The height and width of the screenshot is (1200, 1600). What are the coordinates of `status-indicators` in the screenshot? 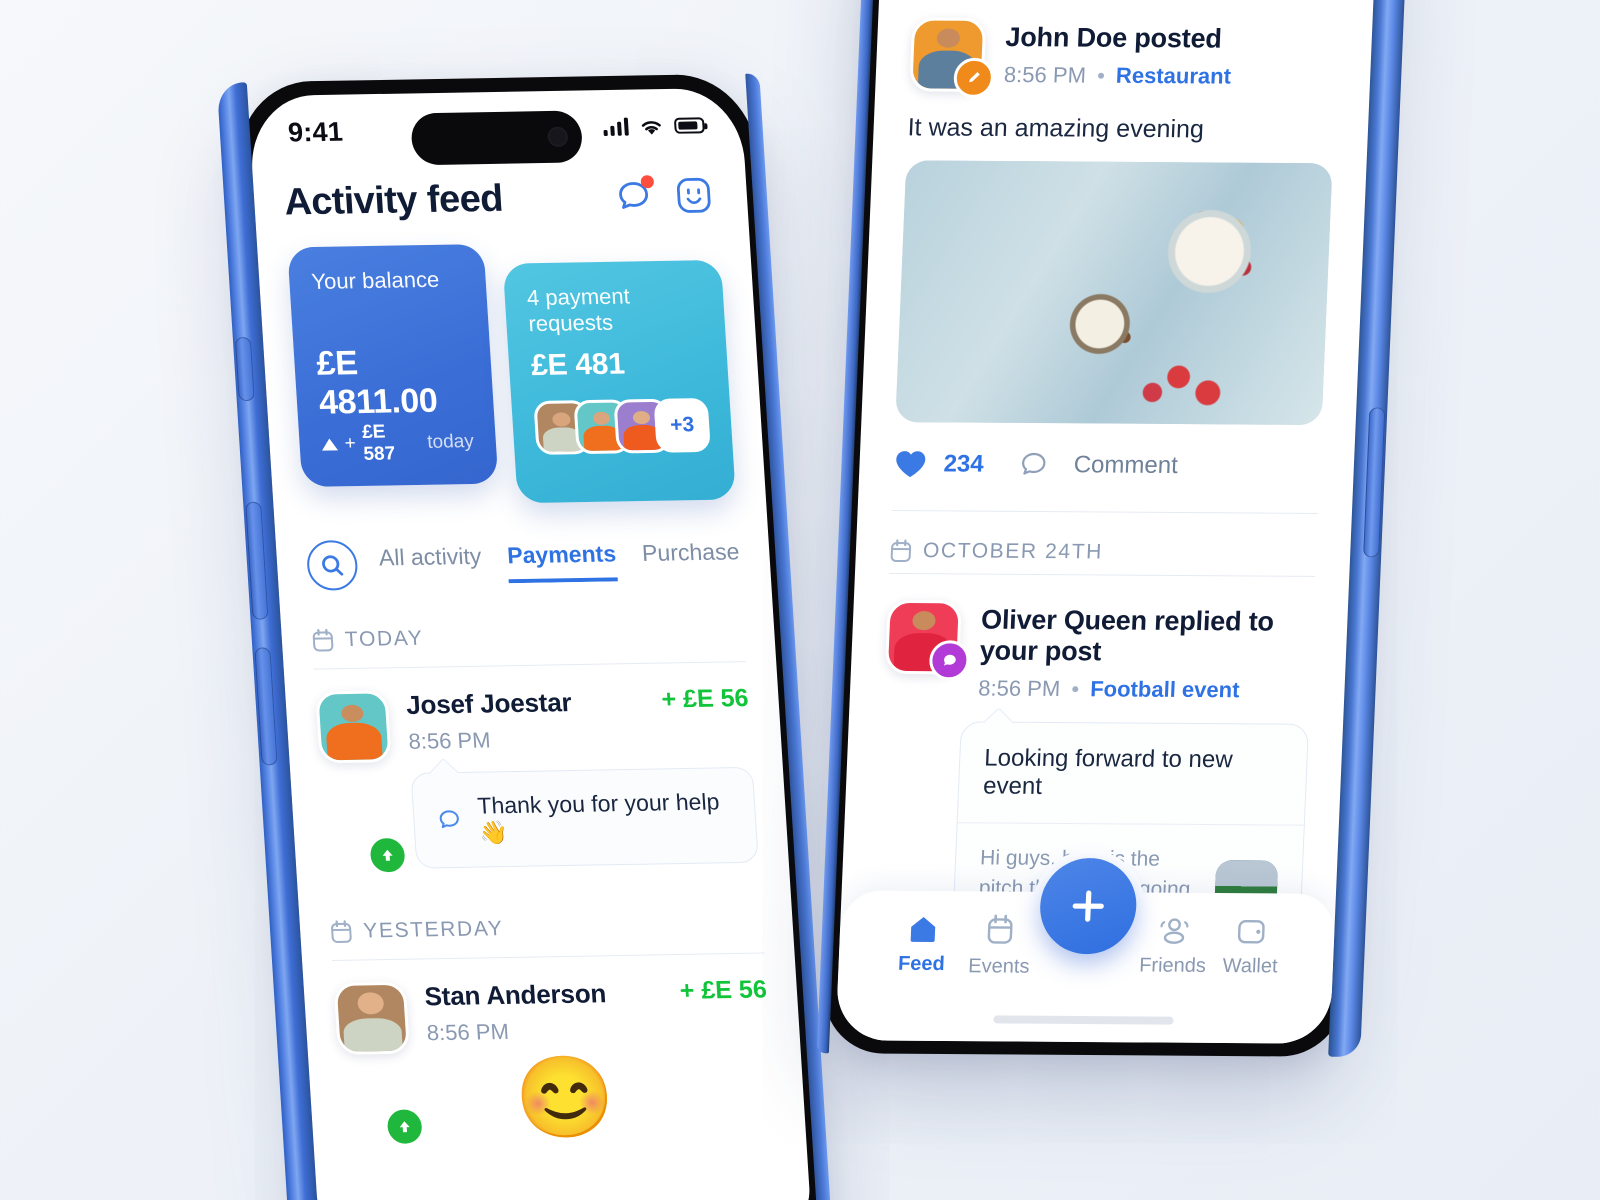 It's located at (654, 126).